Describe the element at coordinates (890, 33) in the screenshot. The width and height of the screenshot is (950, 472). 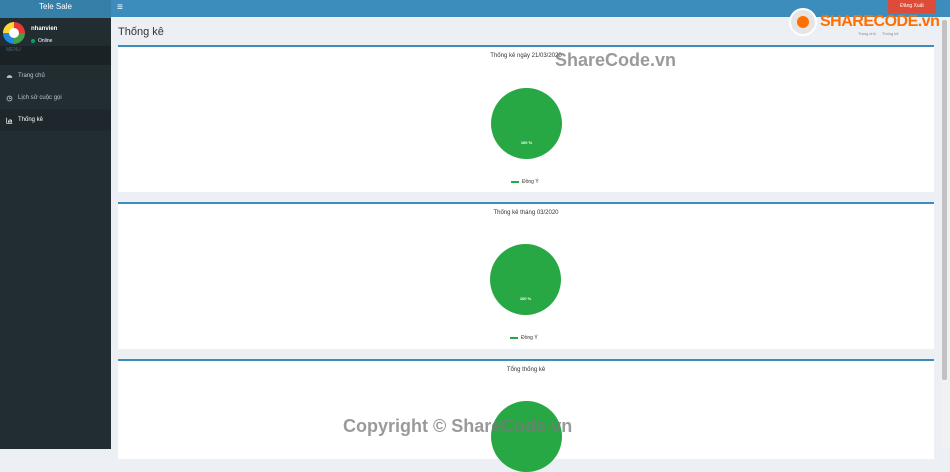
I see `breadcrumb-current: Thống kê` at that location.